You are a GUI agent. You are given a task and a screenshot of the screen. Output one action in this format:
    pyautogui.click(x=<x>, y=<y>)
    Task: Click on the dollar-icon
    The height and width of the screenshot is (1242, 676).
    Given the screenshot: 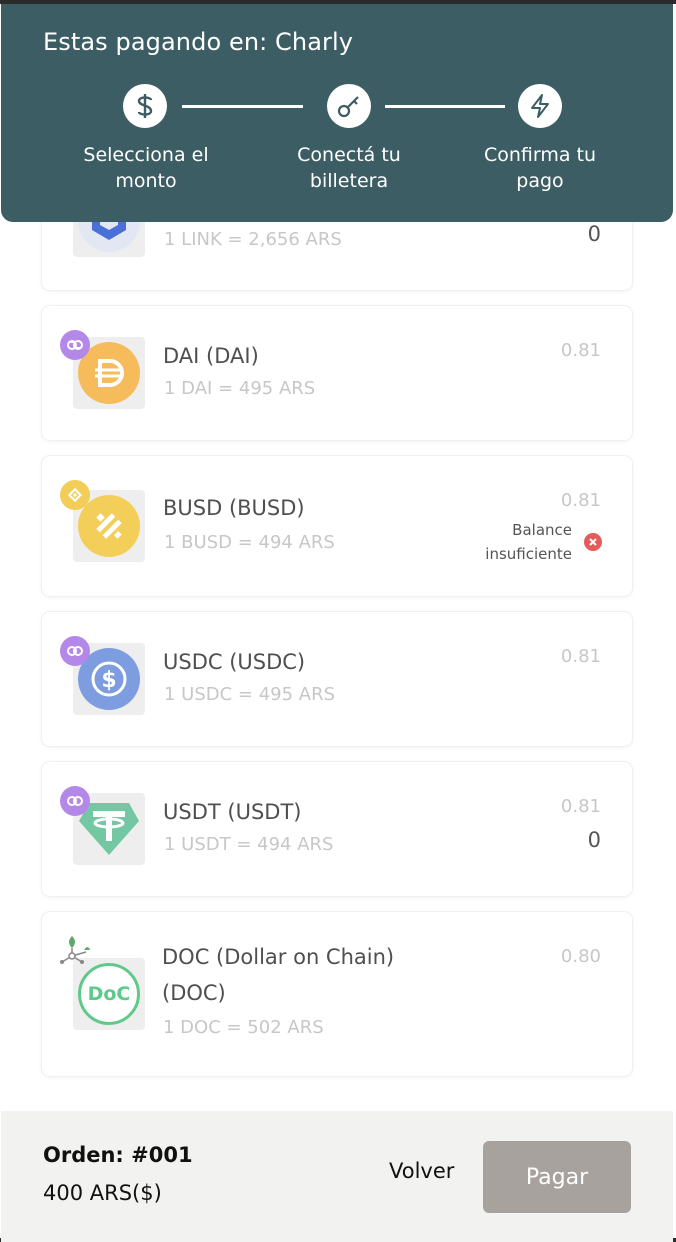 What is the action you would take?
    pyautogui.click(x=145, y=106)
    